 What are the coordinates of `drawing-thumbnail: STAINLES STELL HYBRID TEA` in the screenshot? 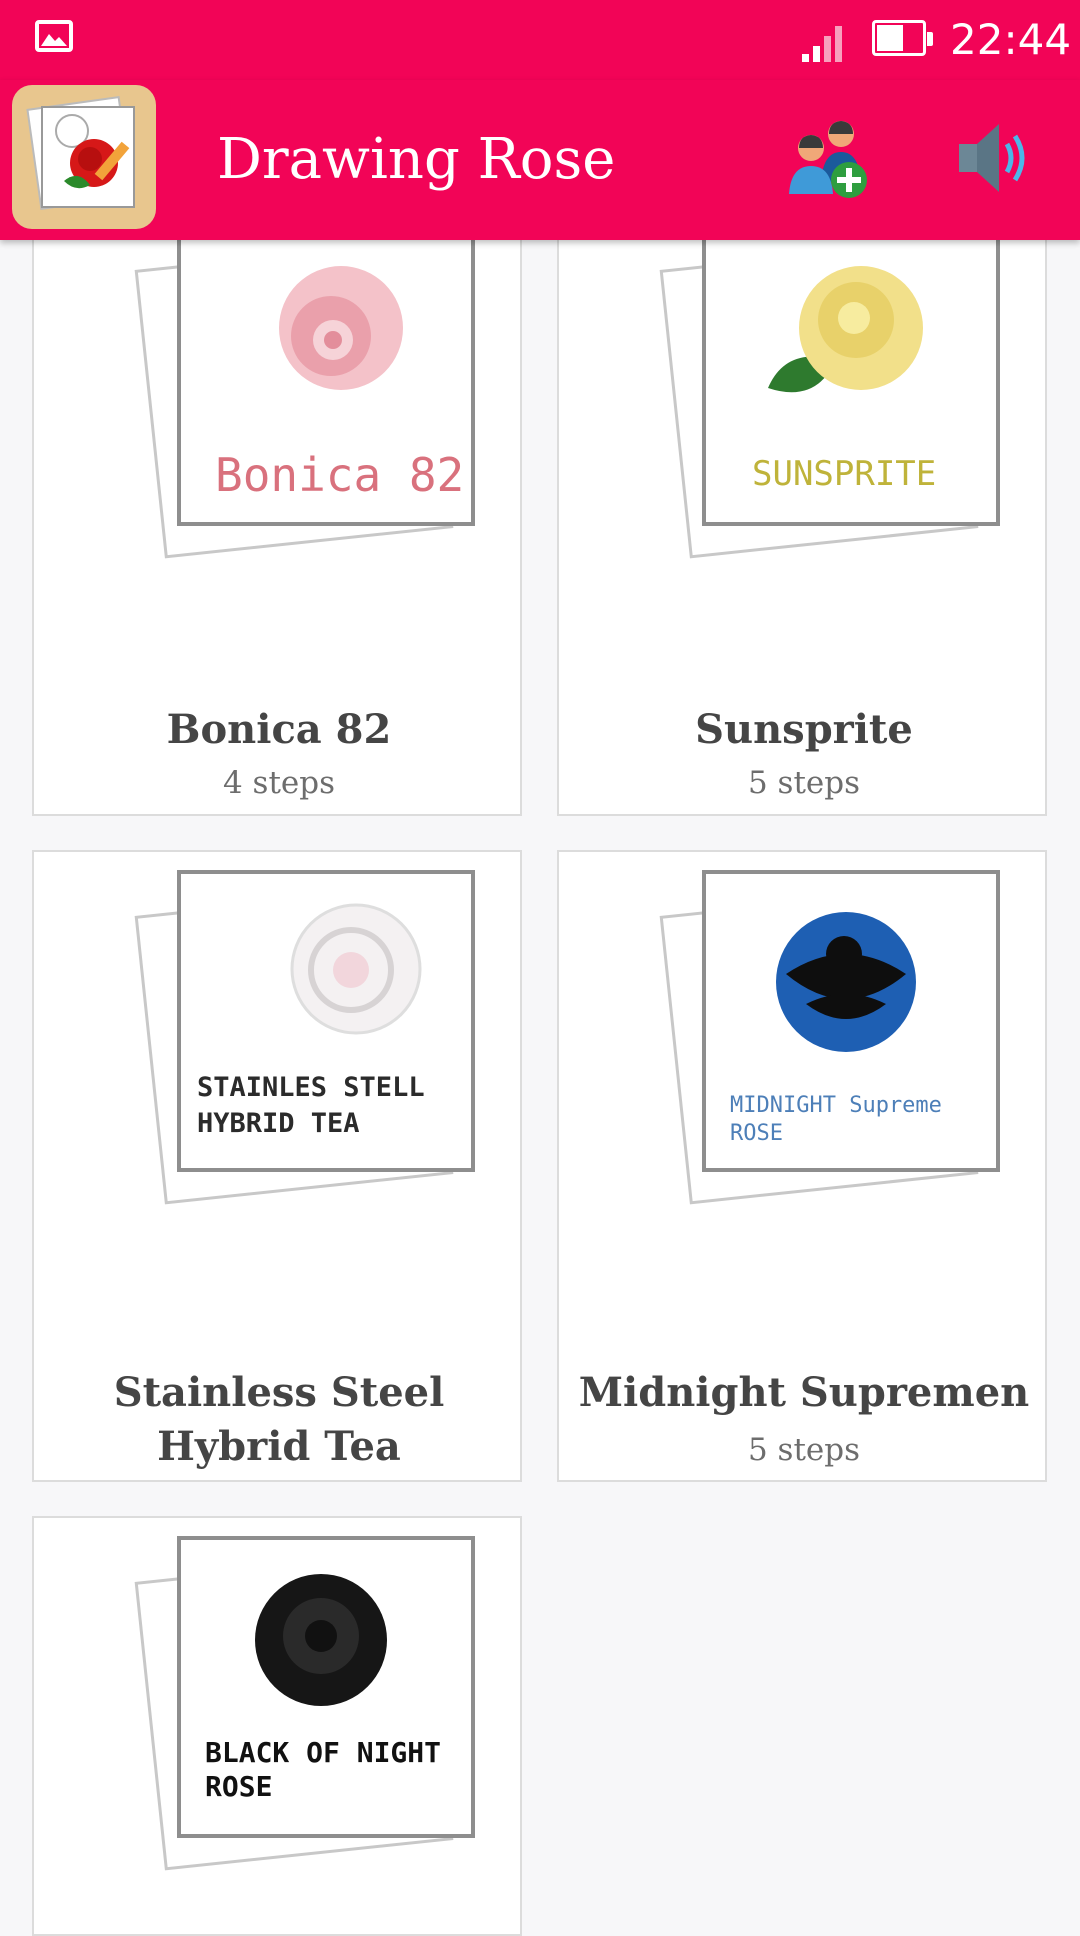 It's located at (292, 1032).